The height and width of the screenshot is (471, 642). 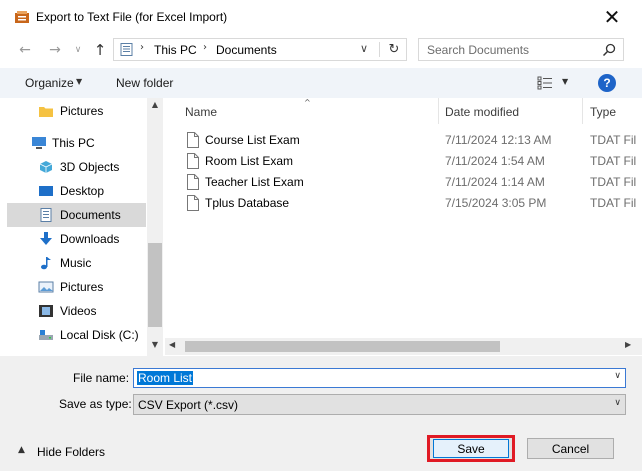 I want to click on sidebar-item-local-disk: Local Disk (C:), so click(x=76, y=335).